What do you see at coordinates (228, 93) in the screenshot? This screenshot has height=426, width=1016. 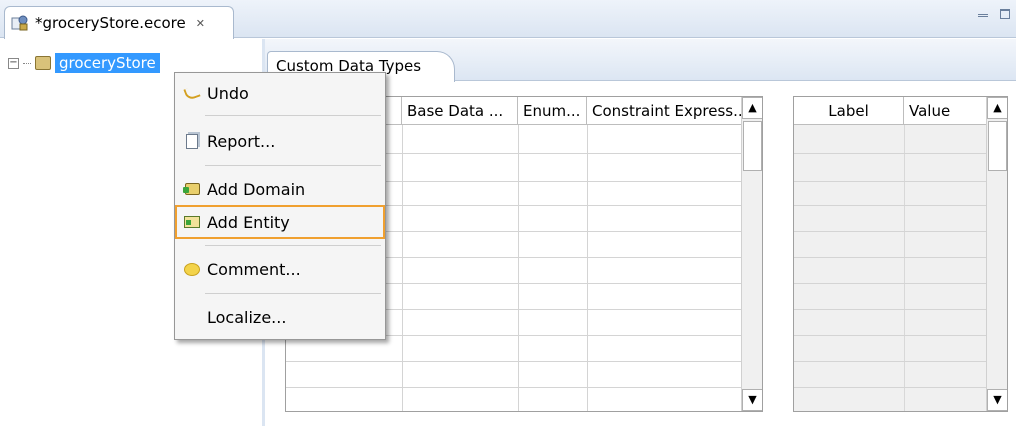 I see `menu-item-label: Undo` at bounding box center [228, 93].